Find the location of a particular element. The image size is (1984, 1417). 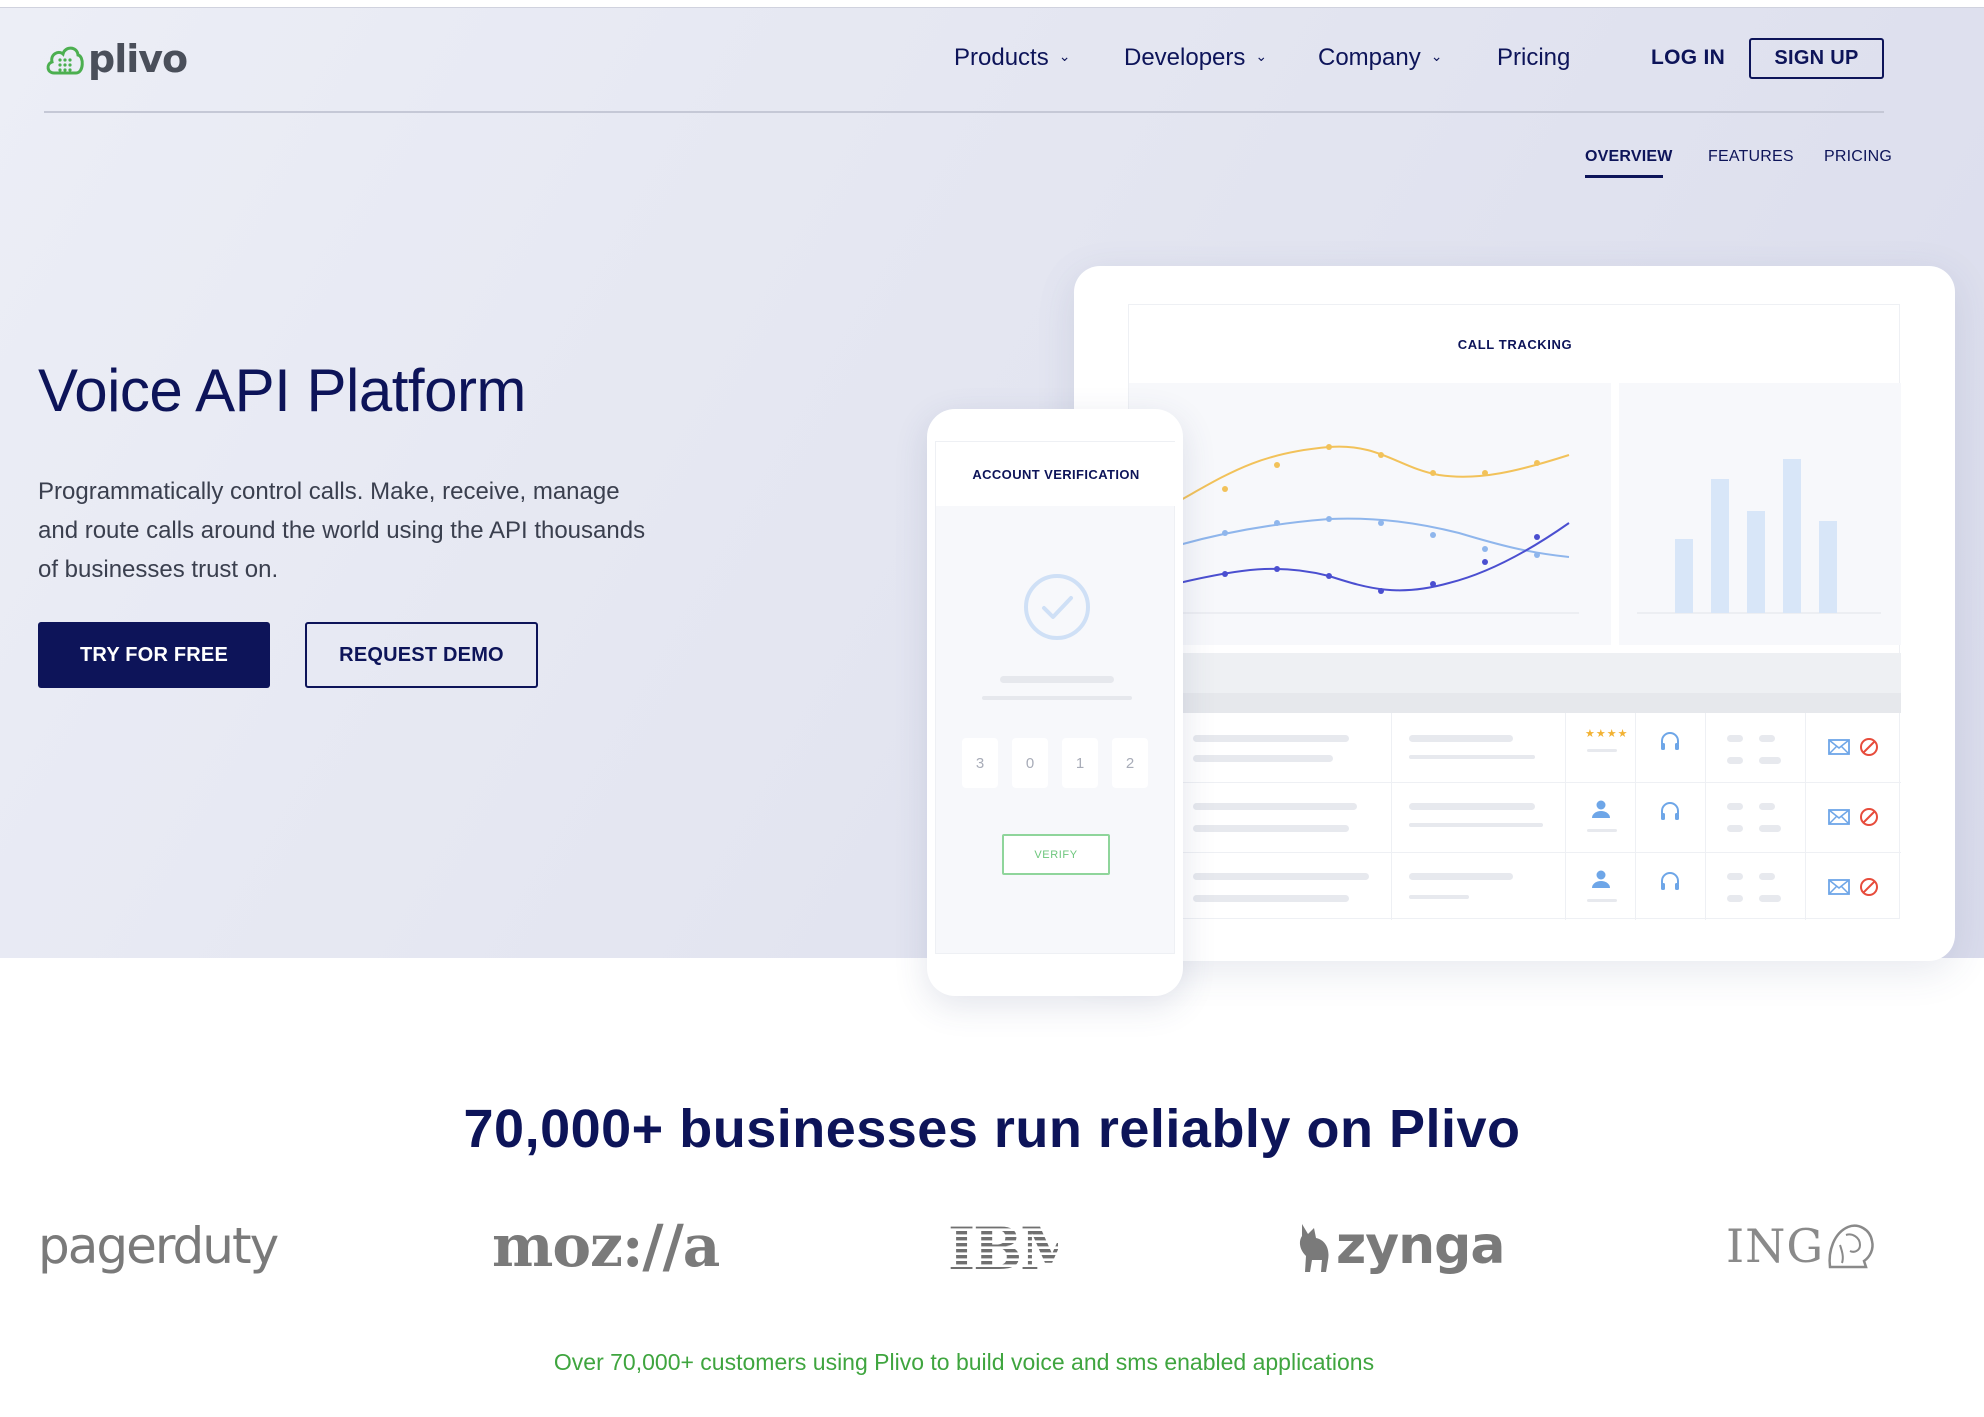

zynga-dog-icon is located at coordinates (1314, 1248).